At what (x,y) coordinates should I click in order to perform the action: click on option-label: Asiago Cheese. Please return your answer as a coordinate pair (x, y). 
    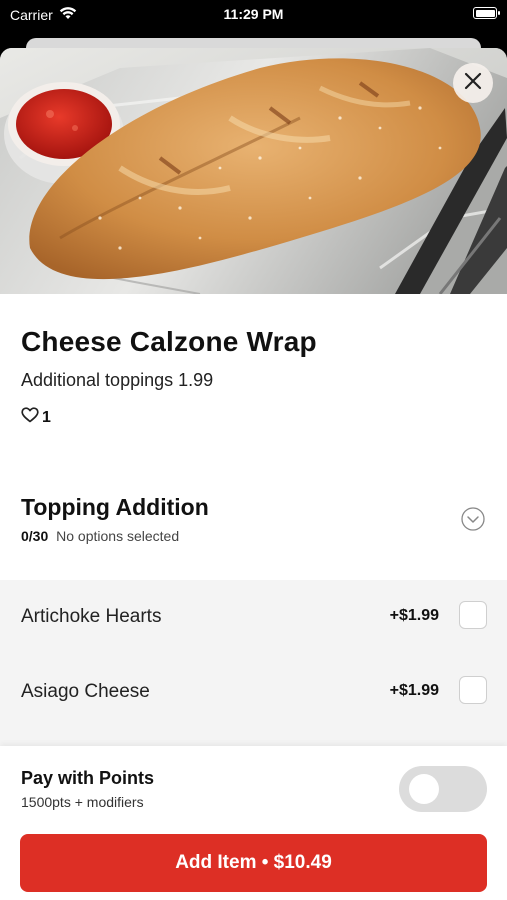
    Looking at the image, I should click on (85, 691).